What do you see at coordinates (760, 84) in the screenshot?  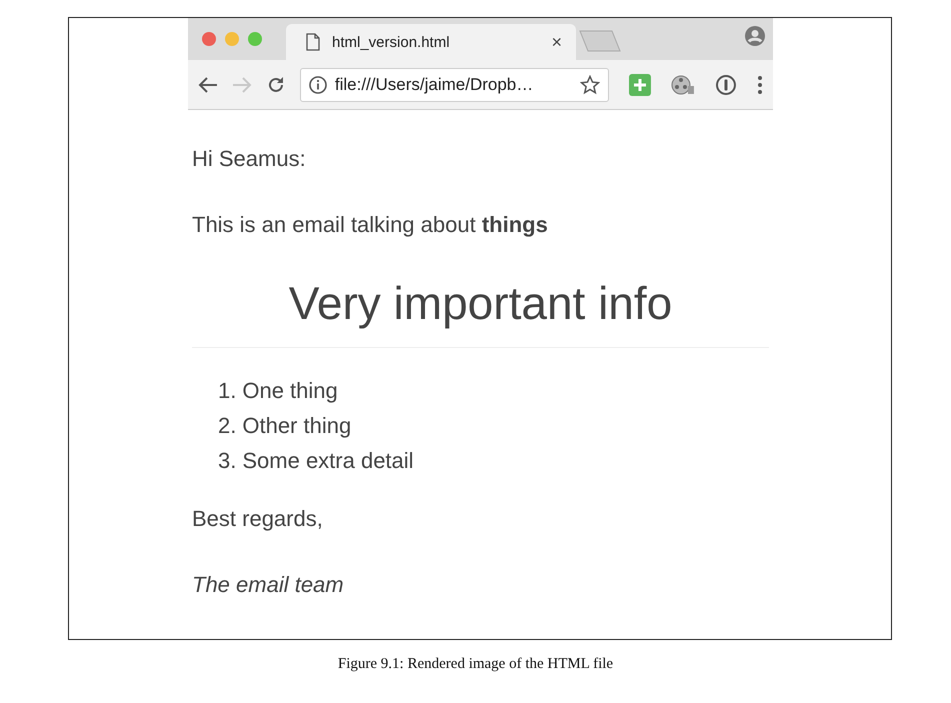 I see `menu-icon` at bounding box center [760, 84].